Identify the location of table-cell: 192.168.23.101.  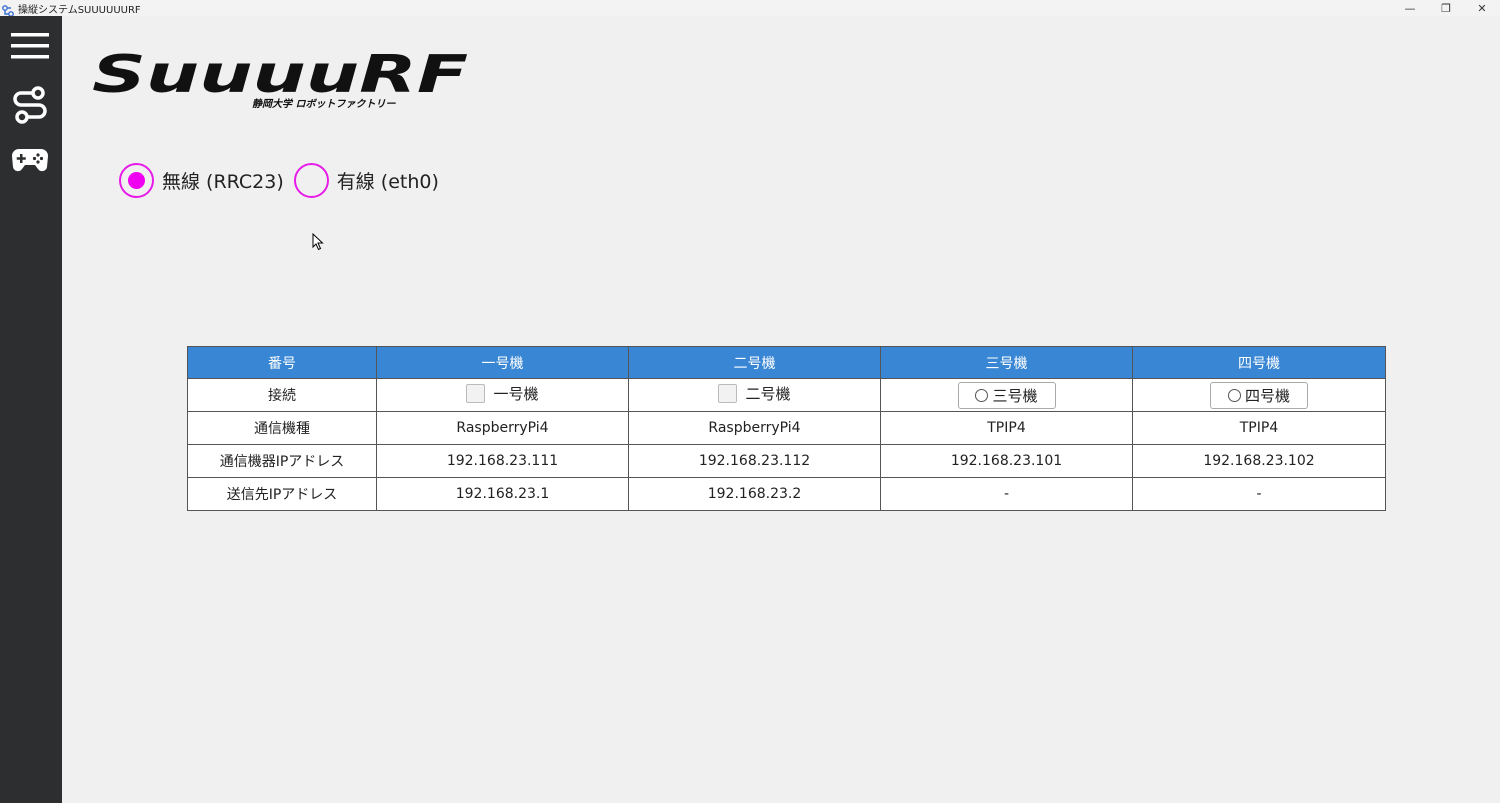
(1006, 461).